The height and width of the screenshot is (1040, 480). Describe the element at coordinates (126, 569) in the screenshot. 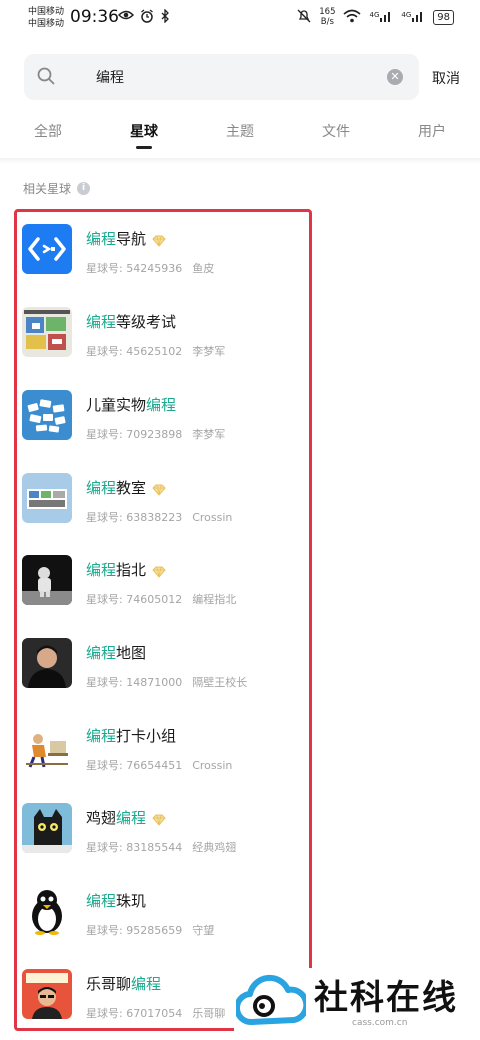

I see `planet-name: 编程 指北` at that location.